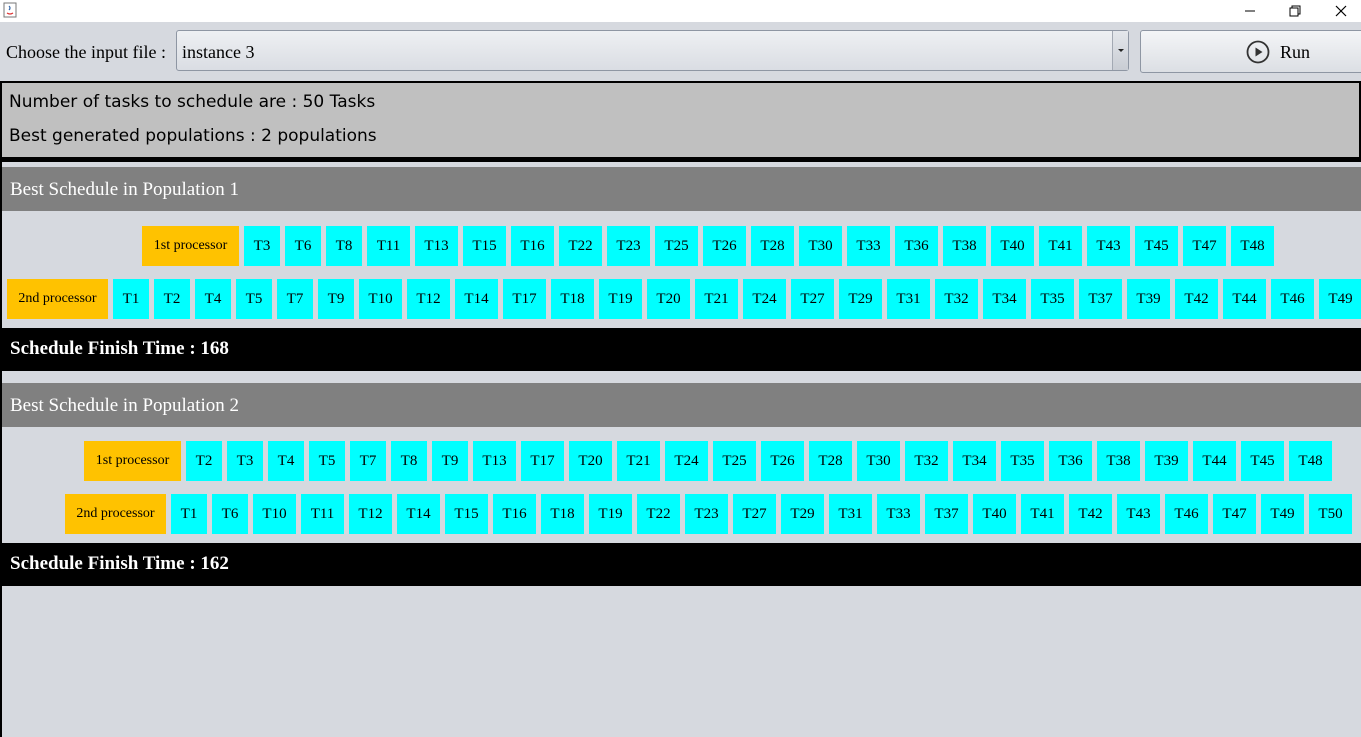  I want to click on run-button: Run, so click(1250, 51).